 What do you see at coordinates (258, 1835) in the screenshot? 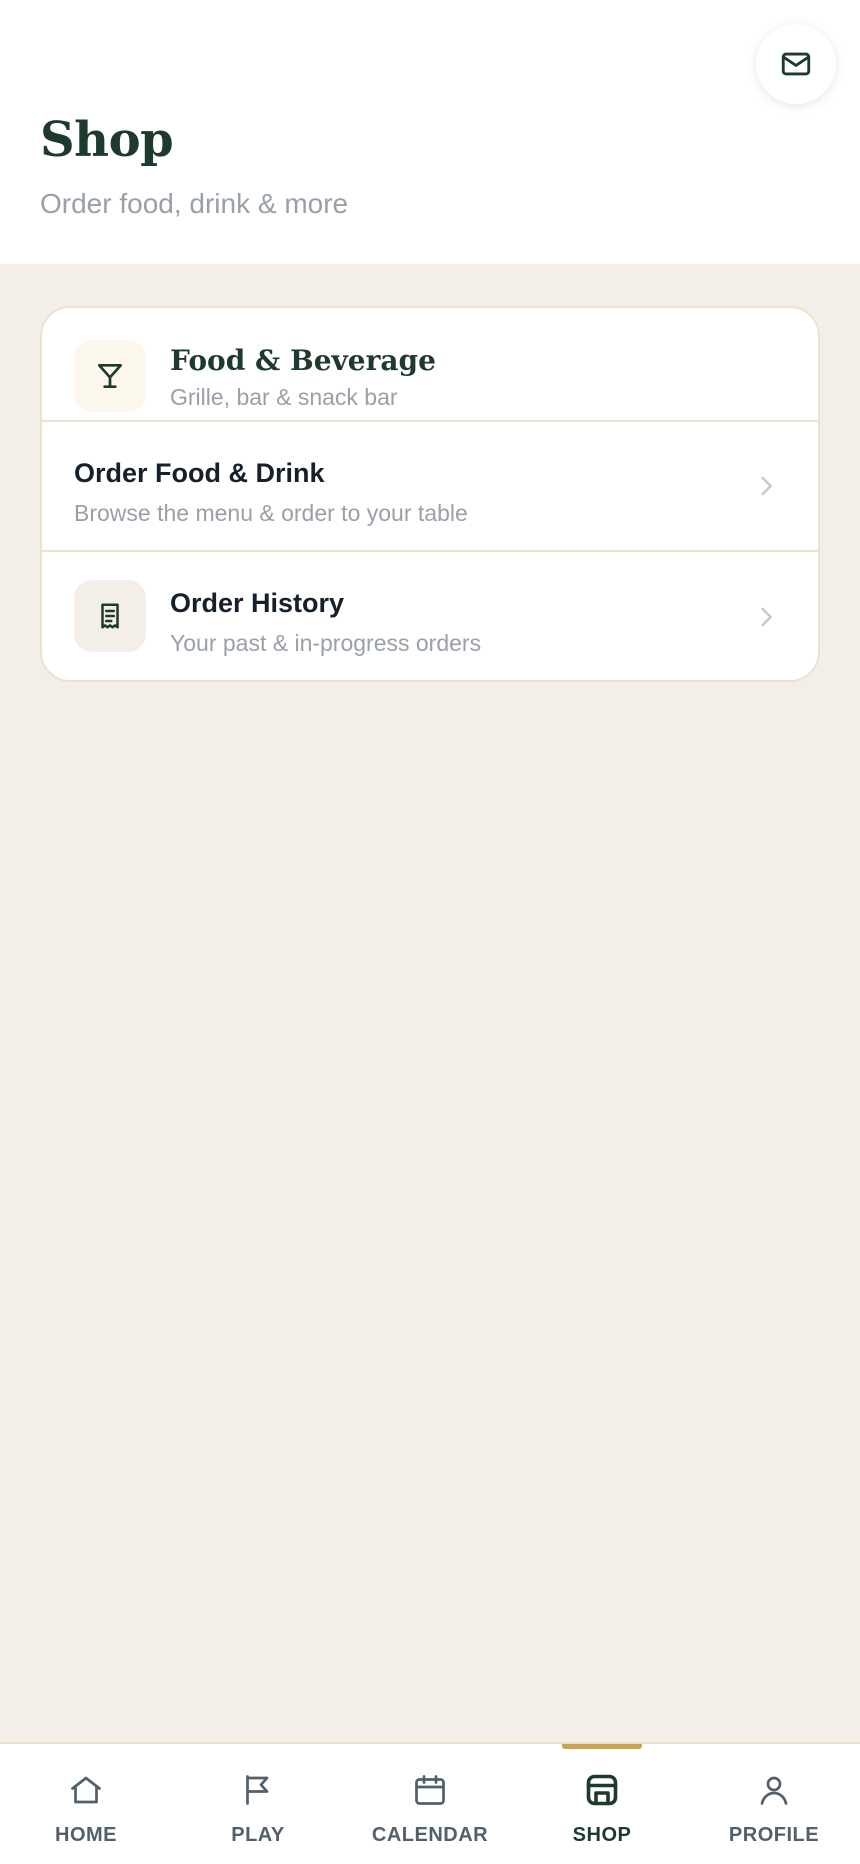
I see `tab-play-label: PLAY` at bounding box center [258, 1835].